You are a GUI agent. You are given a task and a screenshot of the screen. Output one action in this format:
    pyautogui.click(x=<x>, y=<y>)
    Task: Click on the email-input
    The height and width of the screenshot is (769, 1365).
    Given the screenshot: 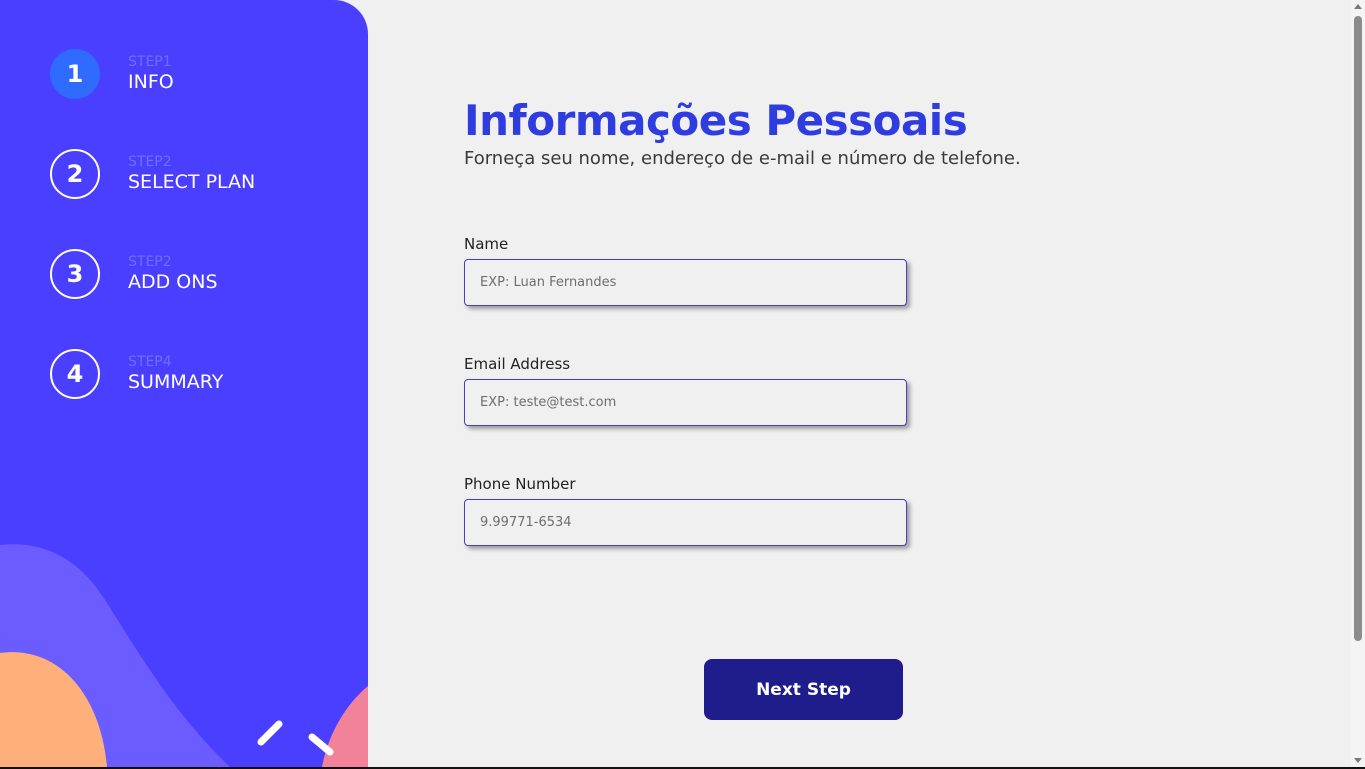 What is the action you would take?
    pyautogui.click(x=685, y=402)
    